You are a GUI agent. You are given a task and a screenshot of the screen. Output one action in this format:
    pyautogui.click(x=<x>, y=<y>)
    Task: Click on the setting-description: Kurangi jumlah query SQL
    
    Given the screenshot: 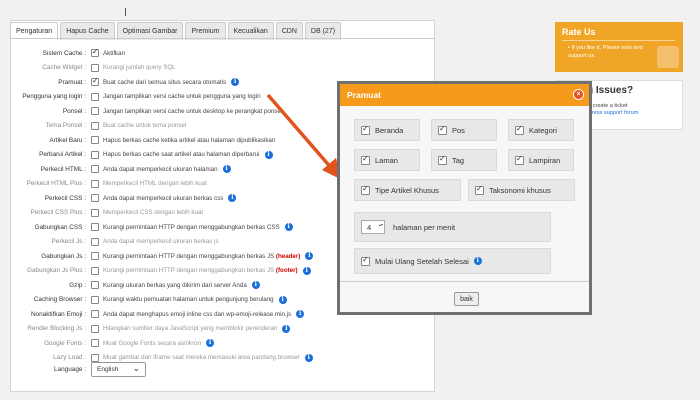 What is the action you would take?
    pyautogui.click(x=139, y=67)
    